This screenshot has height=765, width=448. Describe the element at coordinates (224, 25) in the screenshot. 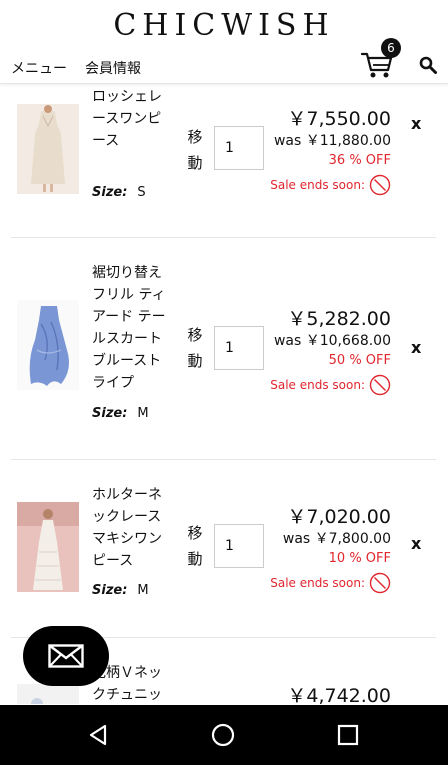

I see `site-logo: CHICWISH` at that location.